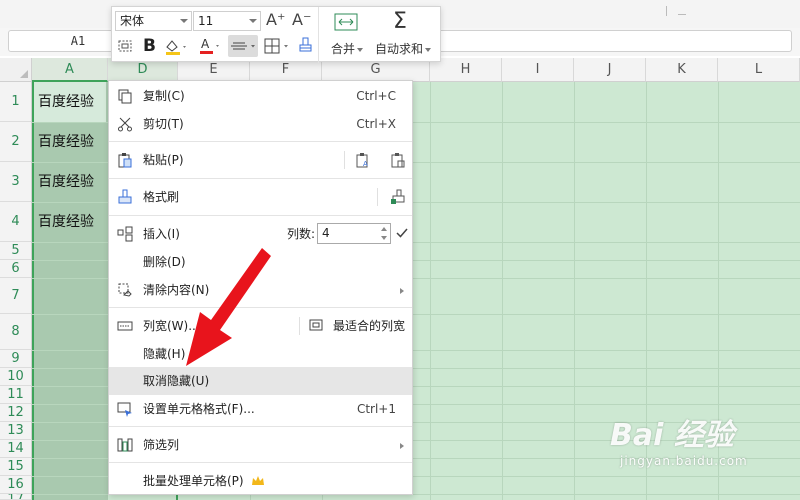  What do you see at coordinates (672, 435) in the screenshot?
I see `watermark-logo: Bai 经验` at bounding box center [672, 435].